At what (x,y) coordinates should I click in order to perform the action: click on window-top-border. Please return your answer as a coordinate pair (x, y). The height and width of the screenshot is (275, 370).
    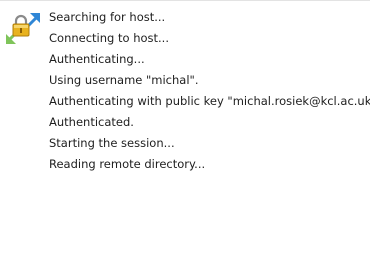
    Looking at the image, I should click on (185, 0).